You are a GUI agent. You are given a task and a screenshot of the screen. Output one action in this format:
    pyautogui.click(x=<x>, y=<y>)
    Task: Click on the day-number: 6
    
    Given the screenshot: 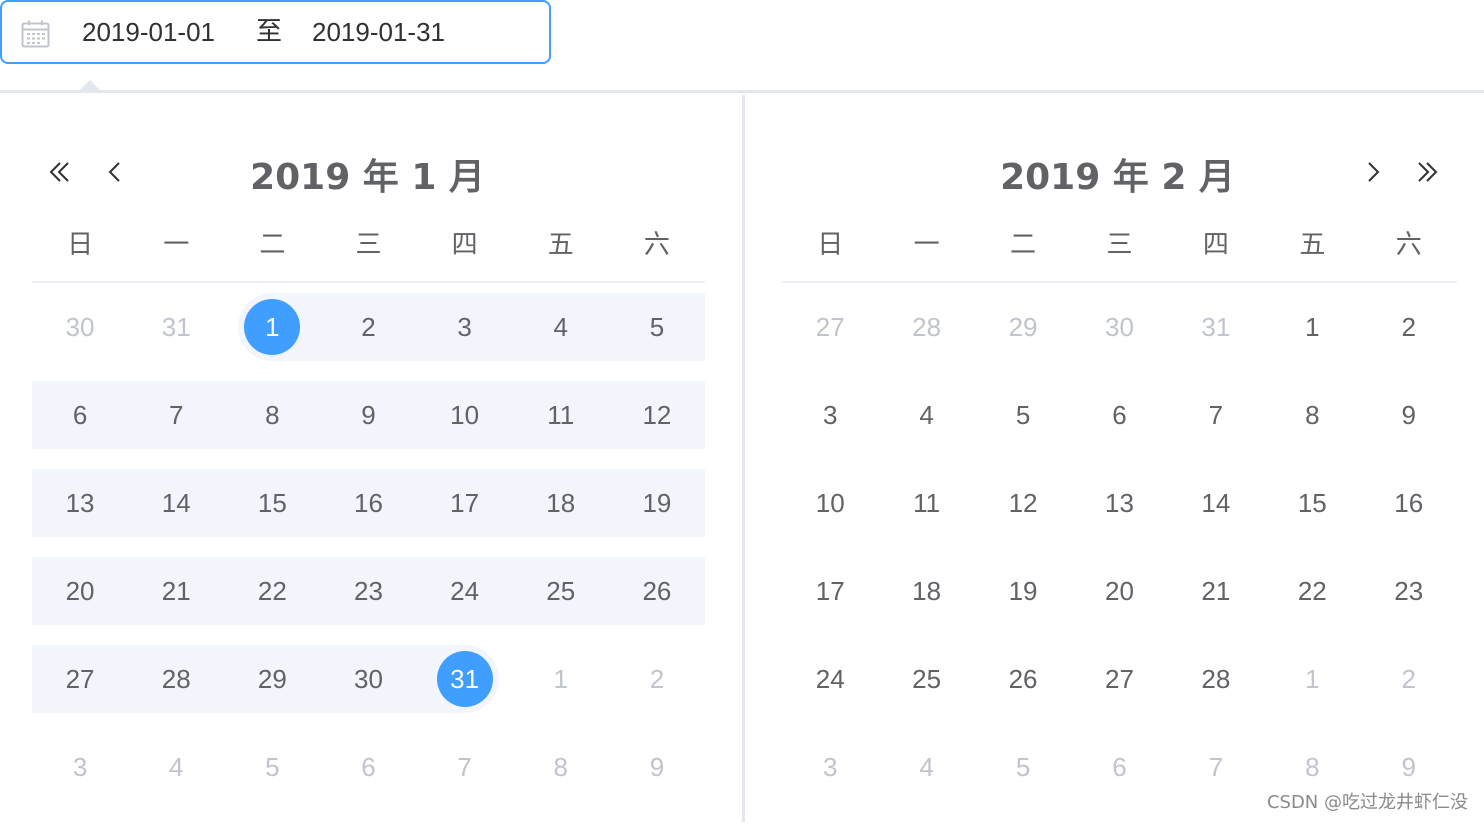 What is the action you would take?
    pyautogui.click(x=1119, y=415)
    